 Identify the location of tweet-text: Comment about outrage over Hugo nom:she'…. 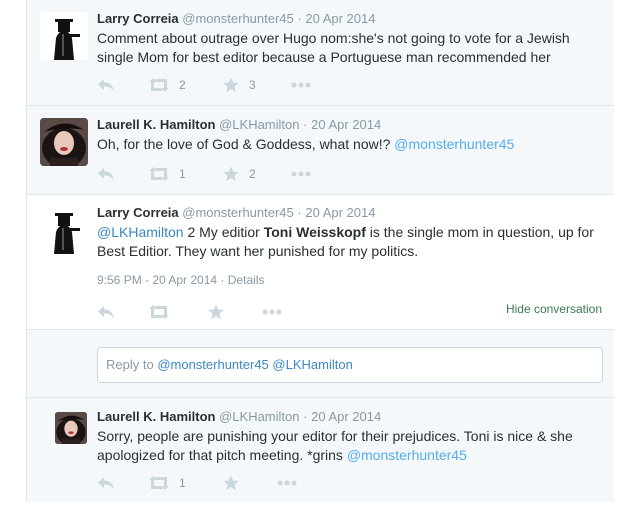
(333, 47).